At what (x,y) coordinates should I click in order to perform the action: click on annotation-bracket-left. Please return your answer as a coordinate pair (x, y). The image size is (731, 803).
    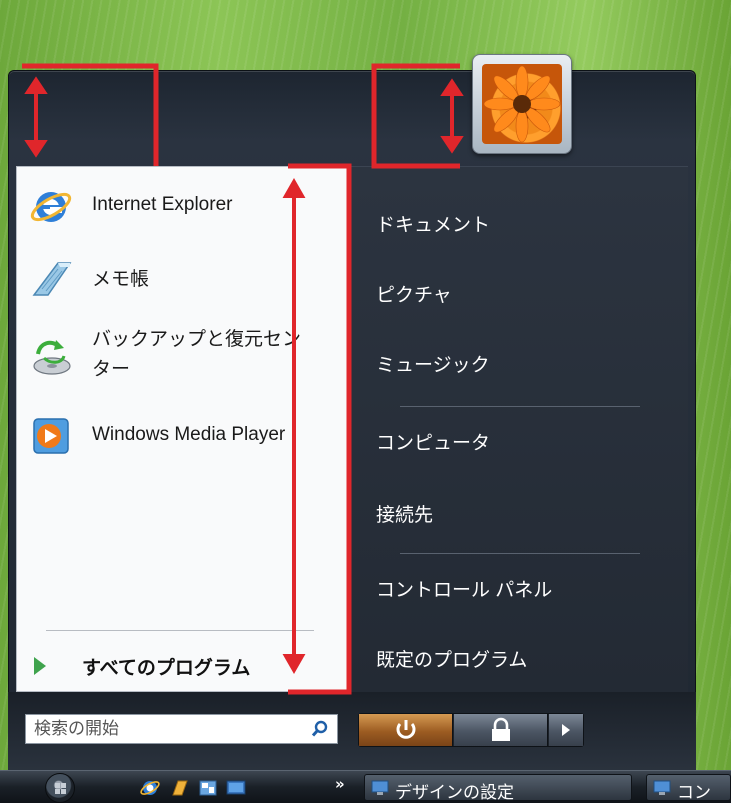
    Looking at the image, I should click on (90, 114).